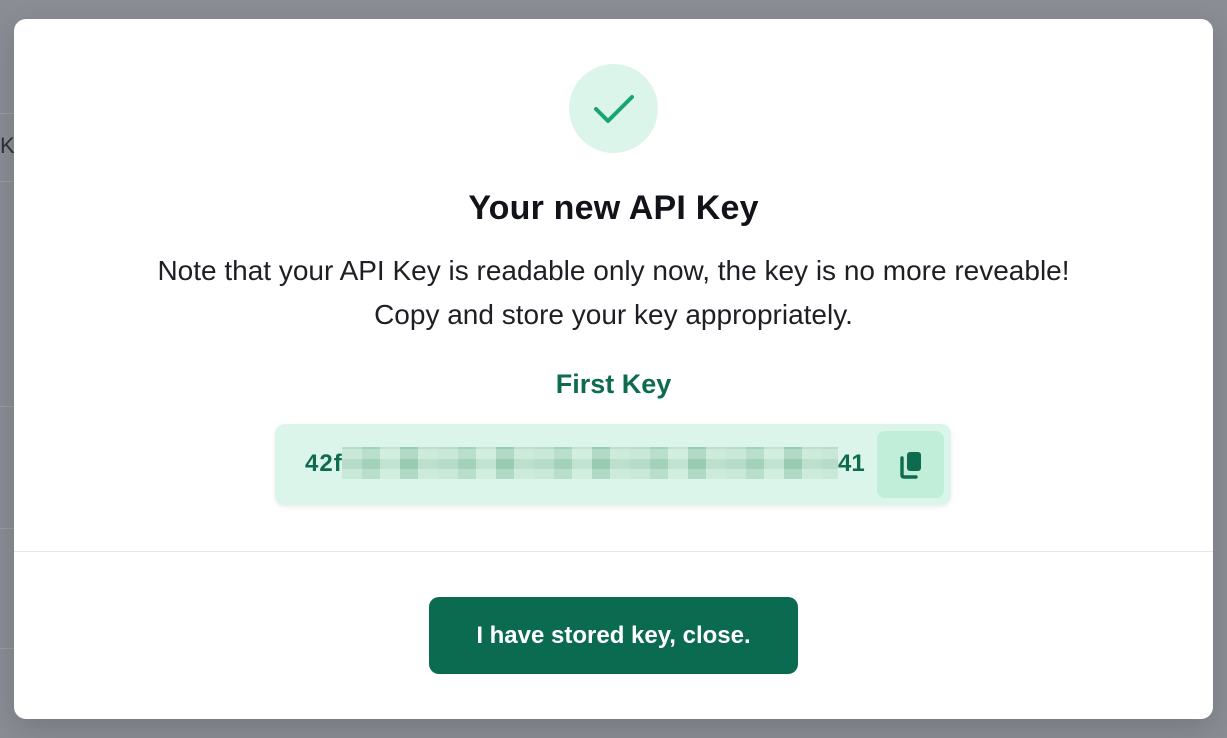  I want to click on api-key-field: 42f 41, so click(613, 464).